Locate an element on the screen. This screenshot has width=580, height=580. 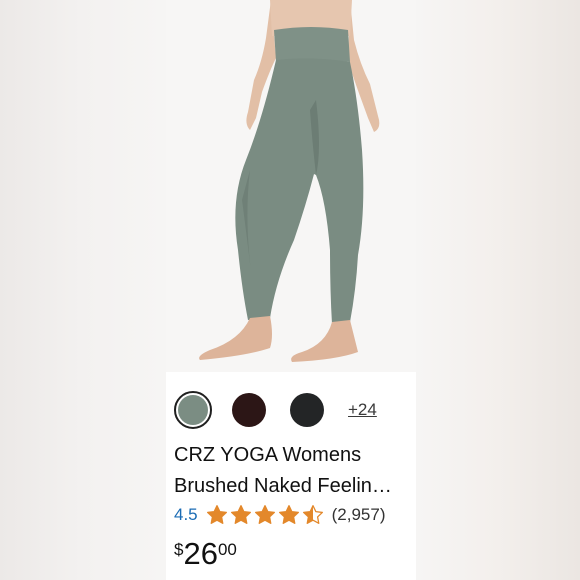
swatch-selected is located at coordinates (193, 410).